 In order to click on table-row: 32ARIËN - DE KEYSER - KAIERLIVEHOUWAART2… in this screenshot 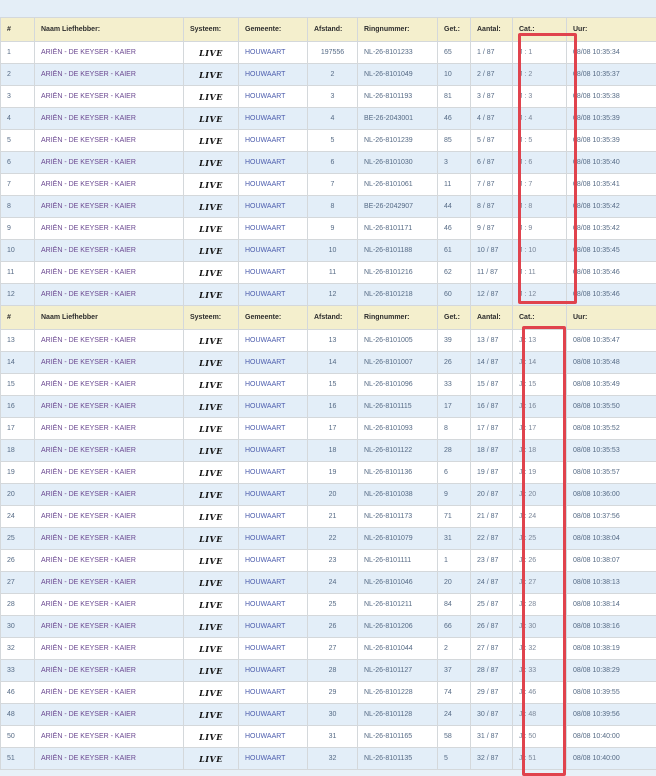, I will do `click(328, 649)`.